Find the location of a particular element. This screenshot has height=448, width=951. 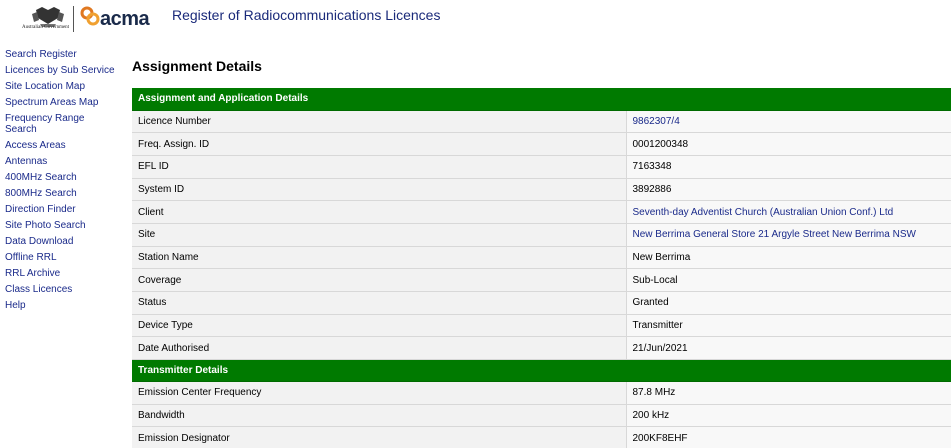

row-label: Emission Designator is located at coordinates (379, 437).